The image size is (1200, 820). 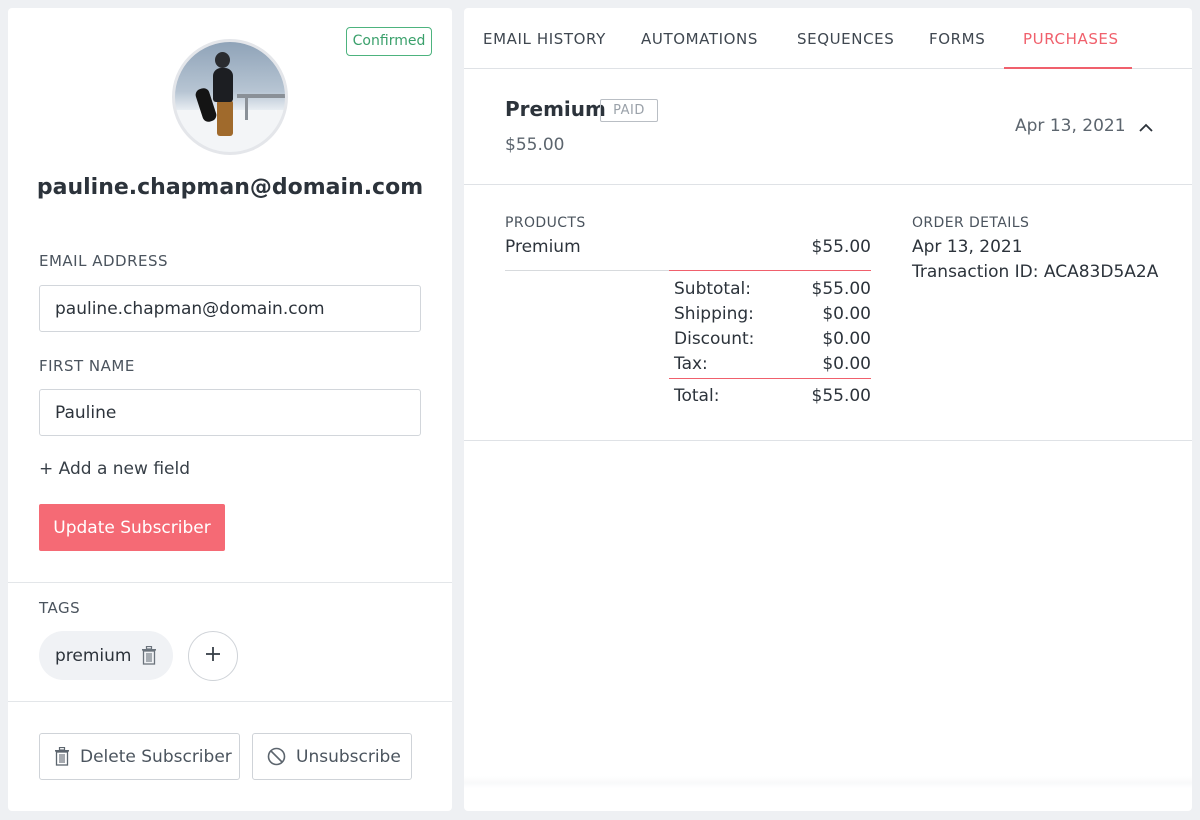 What do you see at coordinates (714, 314) in the screenshot?
I see `shipping-label: Shipping:` at bounding box center [714, 314].